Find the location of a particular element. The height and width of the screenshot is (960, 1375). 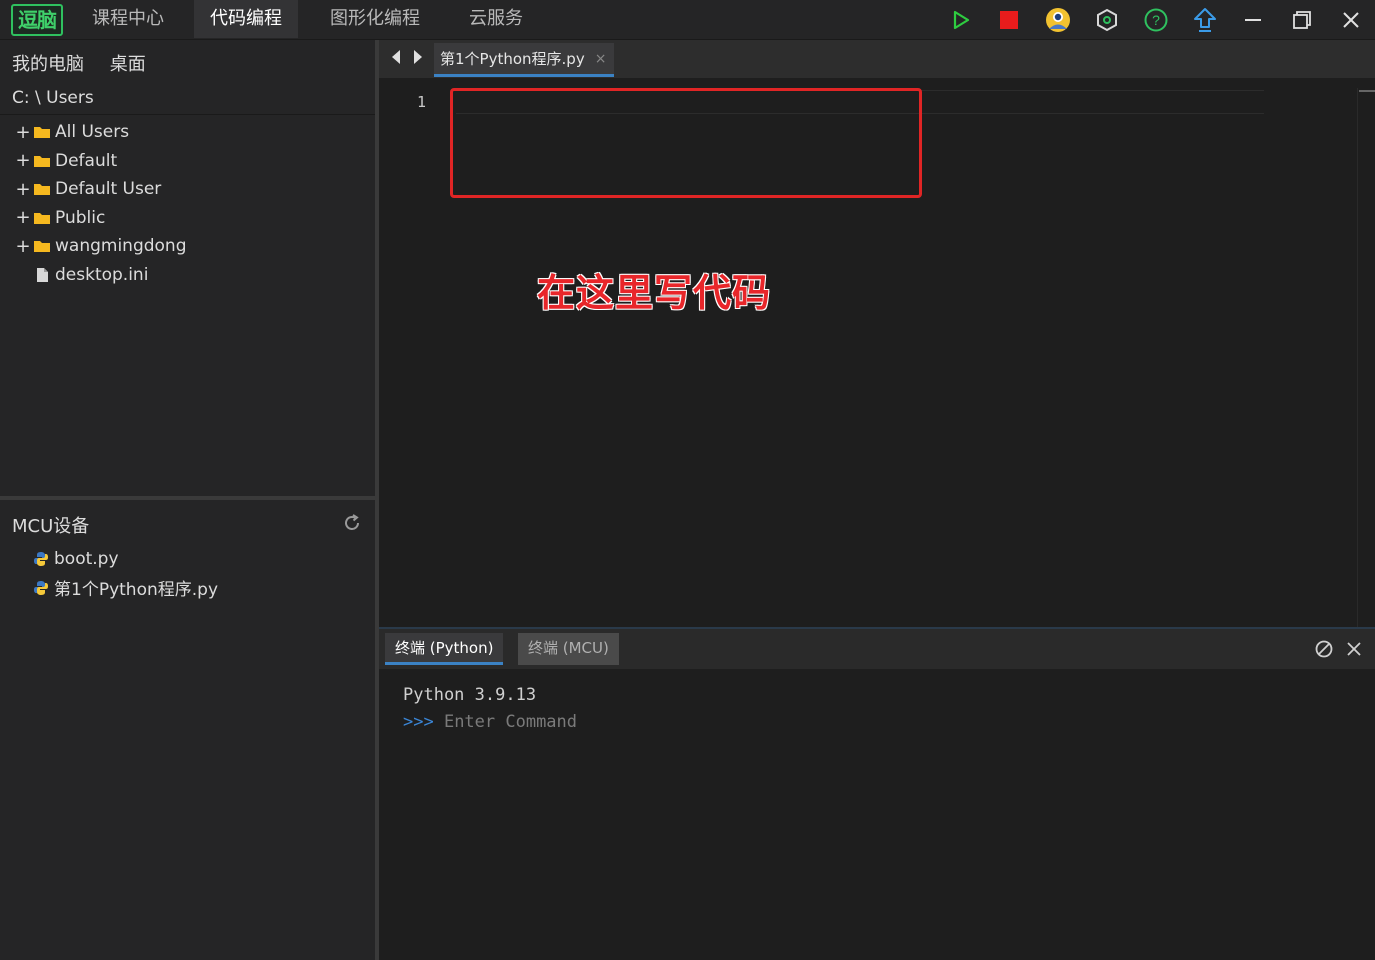

stop-icon is located at coordinates (1009, 20).